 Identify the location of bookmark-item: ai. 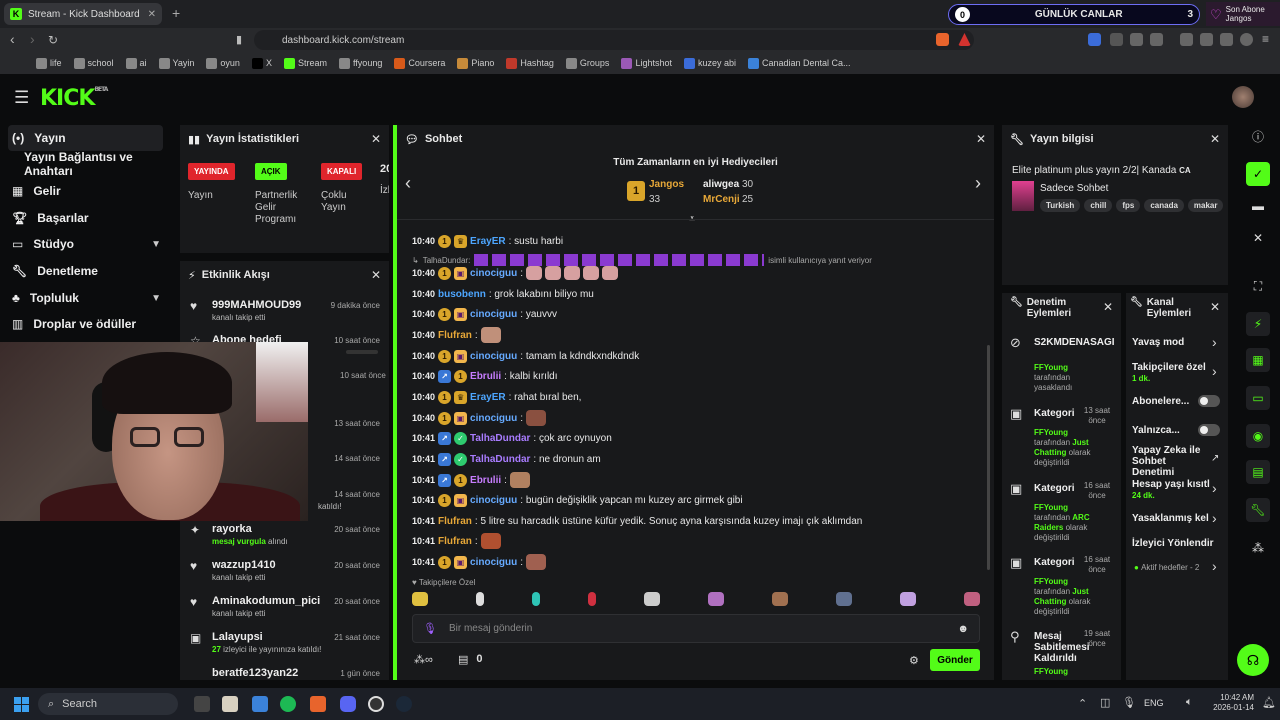
(136, 63).